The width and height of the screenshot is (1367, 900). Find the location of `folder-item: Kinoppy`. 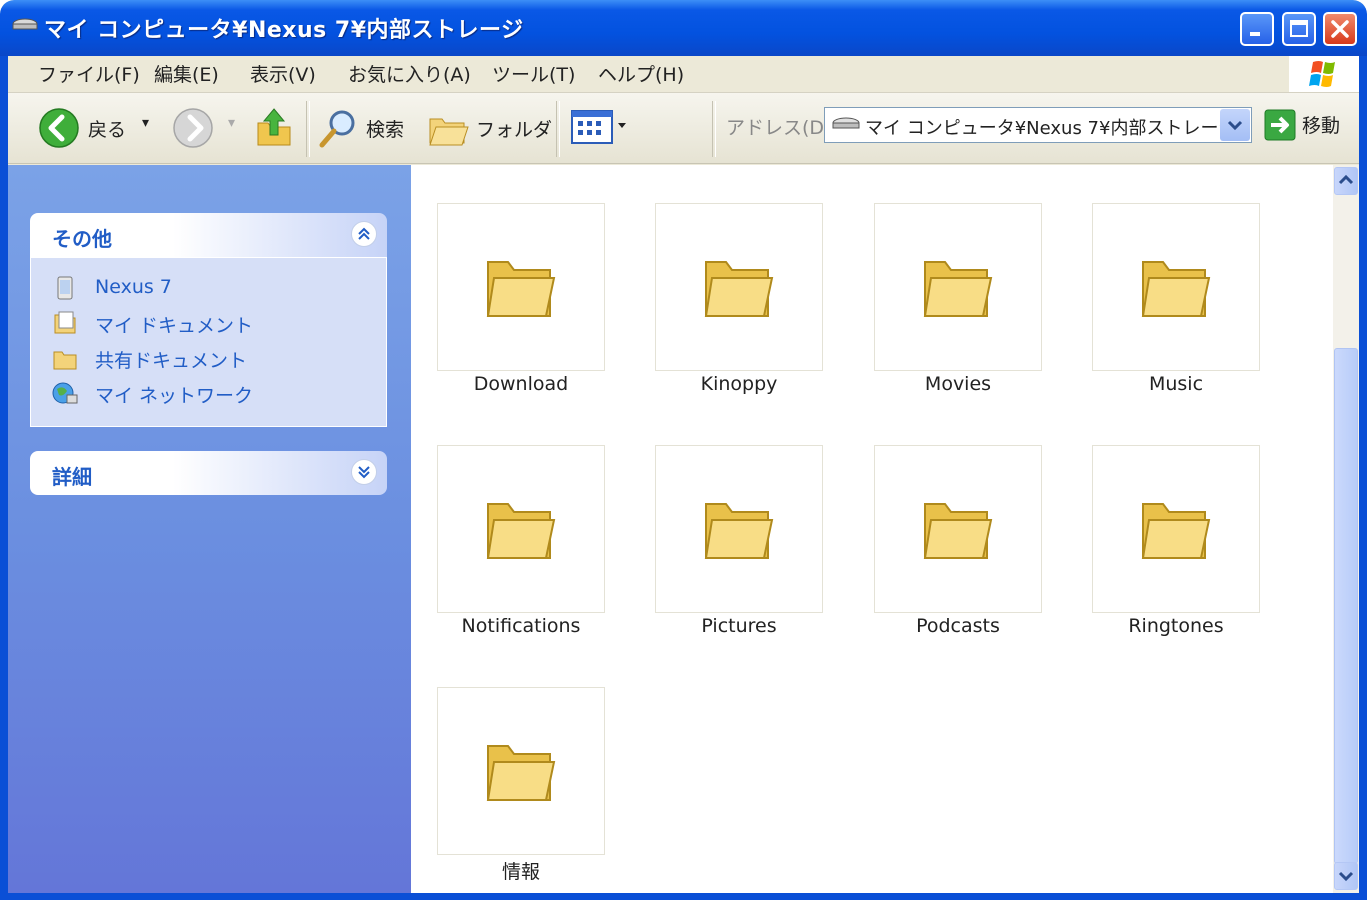

folder-item: Kinoppy is located at coordinates (739, 314).